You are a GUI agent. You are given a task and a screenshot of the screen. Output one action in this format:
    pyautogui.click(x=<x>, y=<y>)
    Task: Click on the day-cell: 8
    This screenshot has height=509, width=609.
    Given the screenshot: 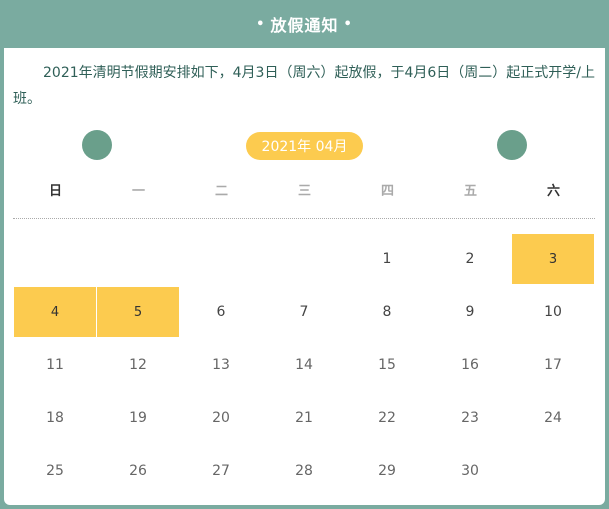 What is the action you would take?
    pyautogui.click(x=387, y=312)
    